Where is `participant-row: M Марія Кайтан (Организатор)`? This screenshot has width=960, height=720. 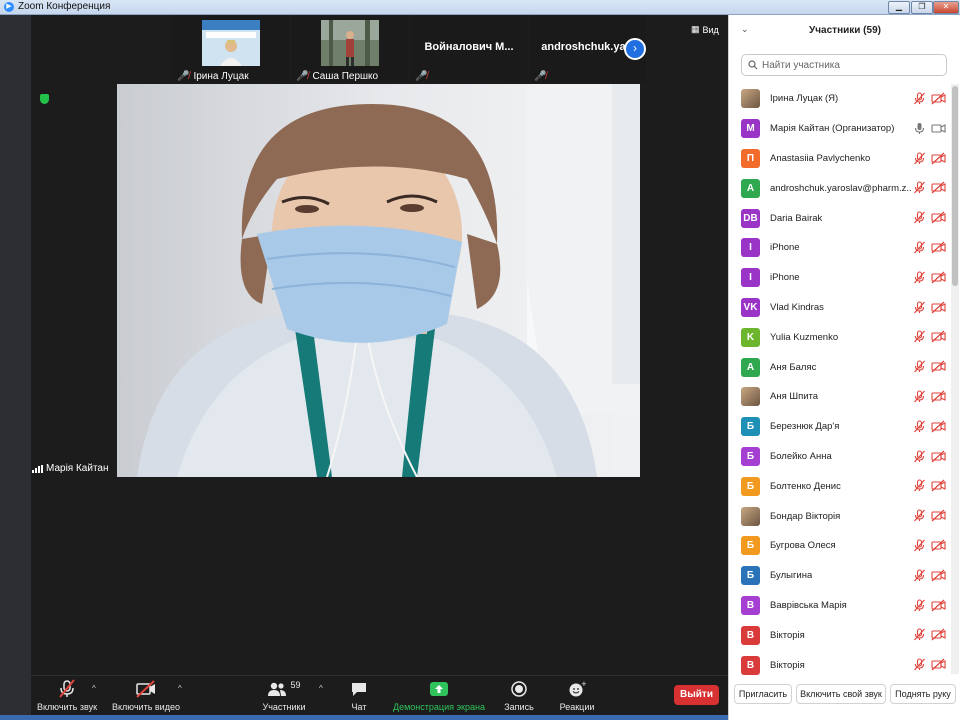
participant-row: M Марія Кайтан (Организатор) is located at coordinates (840, 129).